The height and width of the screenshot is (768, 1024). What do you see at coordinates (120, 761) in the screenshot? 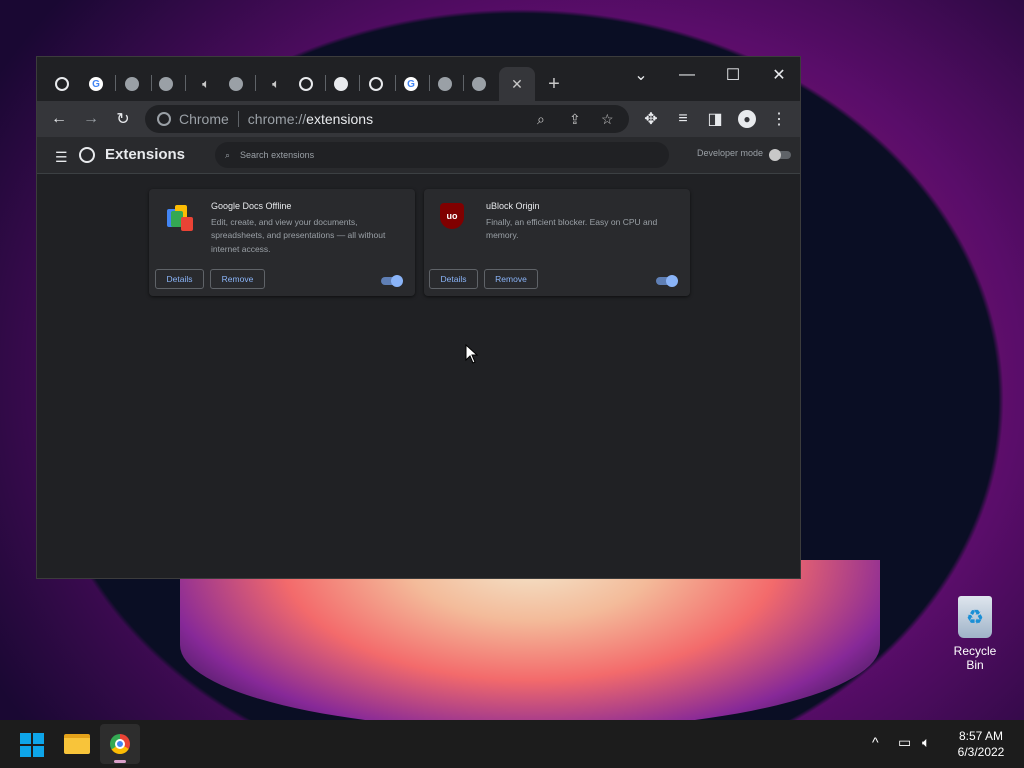
I see `active-indicator` at bounding box center [120, 761].